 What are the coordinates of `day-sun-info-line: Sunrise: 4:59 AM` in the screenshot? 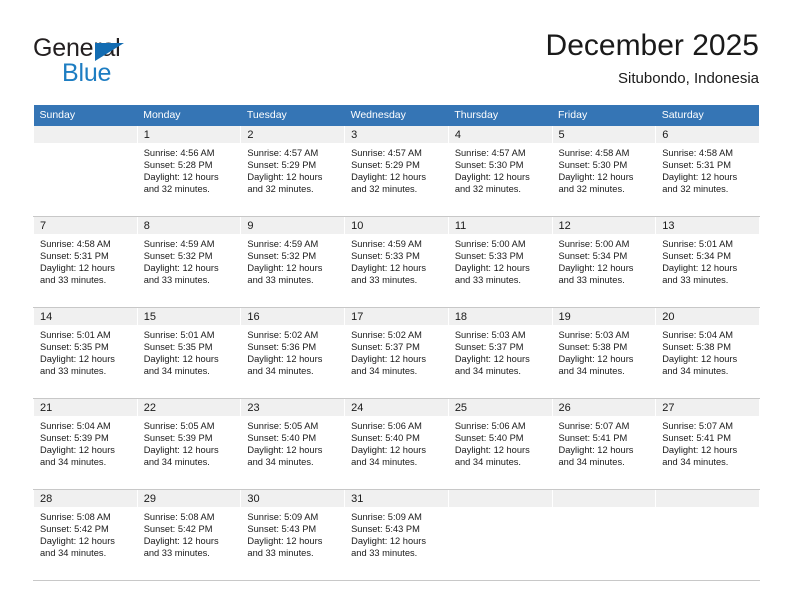 It's located at (283, 244).